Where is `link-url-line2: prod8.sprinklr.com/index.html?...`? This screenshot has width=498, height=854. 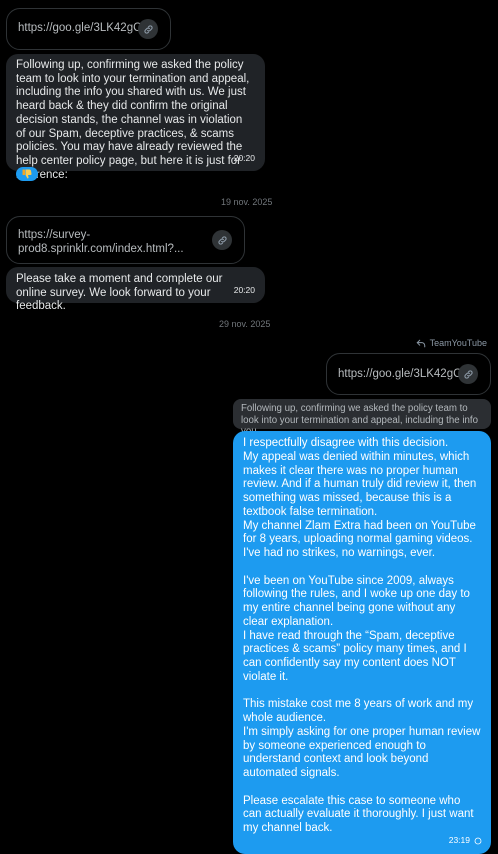
link-url-line2: prod8.sprinklr.com/index.html?... is located at coordinates (109, 249).